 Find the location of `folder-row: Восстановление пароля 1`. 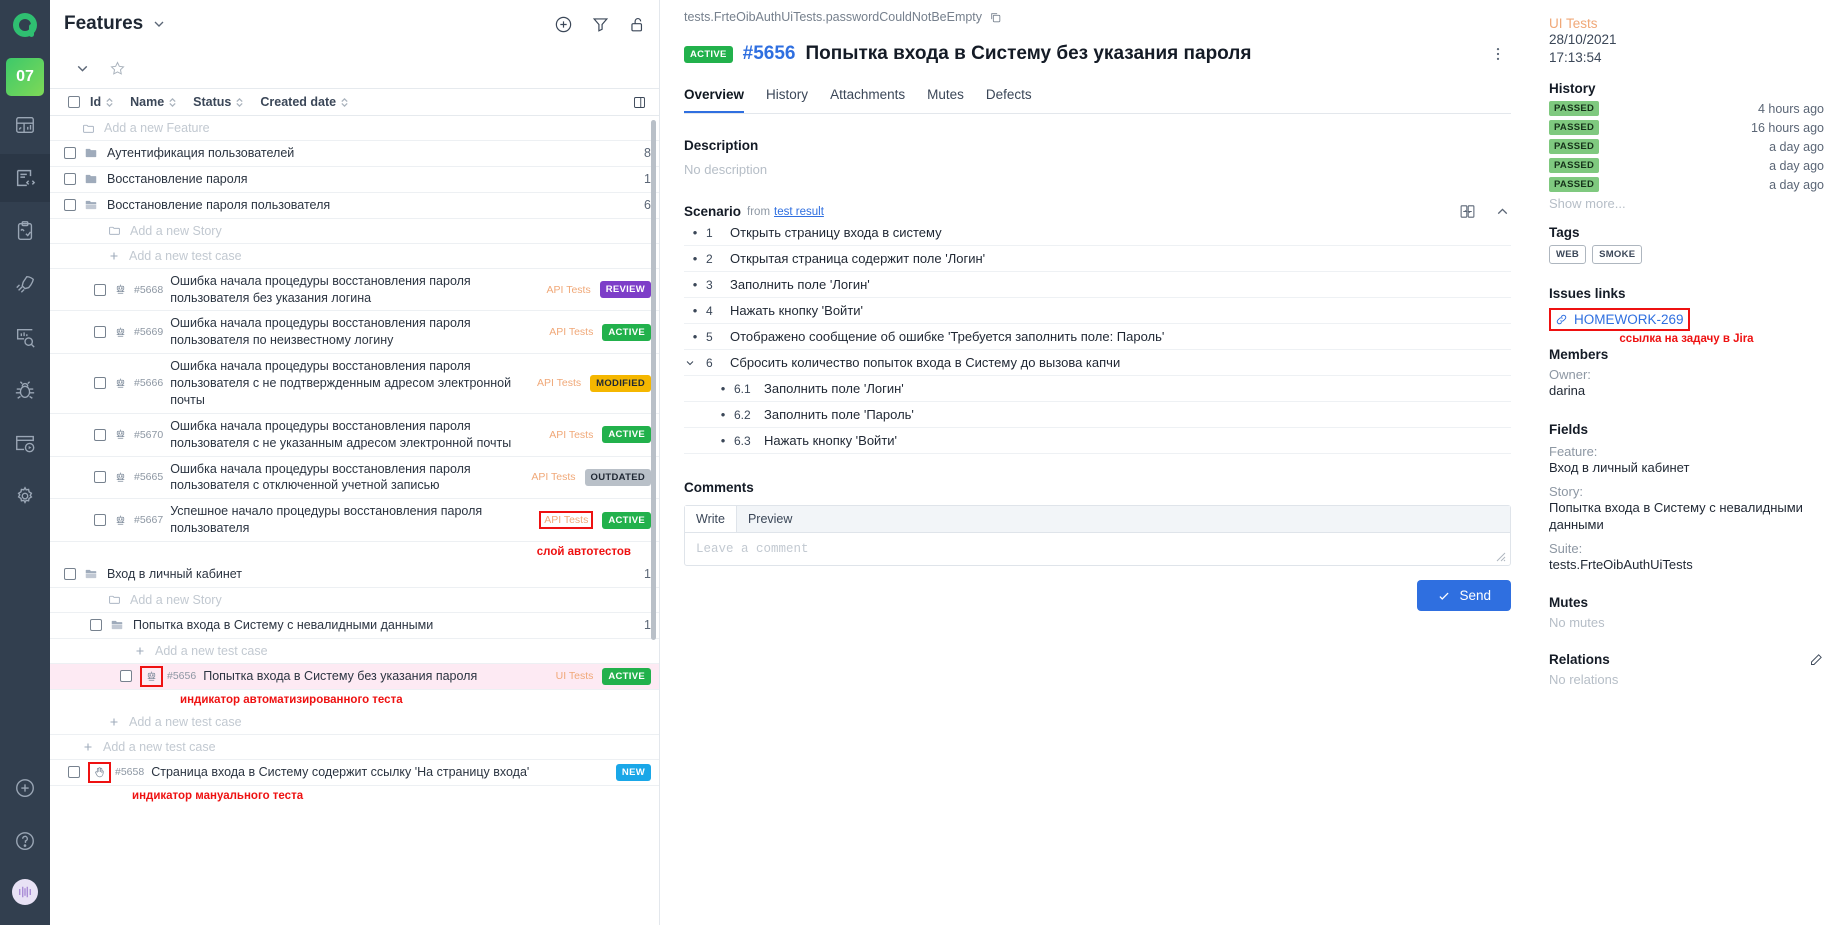

folder-row: Восстановление пароля 1 is located at coordinates (354, 180).